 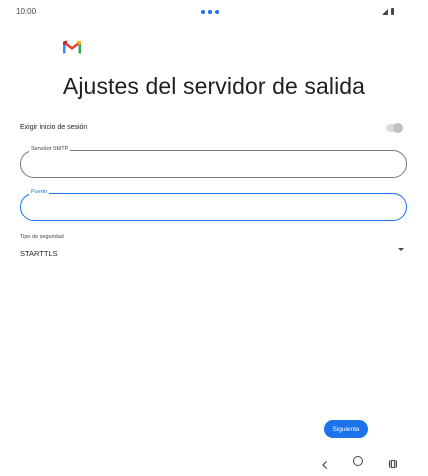 What do you see at coordinates (50, 149) in the screenshot?
I see `smtp-server-label: Servidor SMTP` at bounding box center [50, 149].